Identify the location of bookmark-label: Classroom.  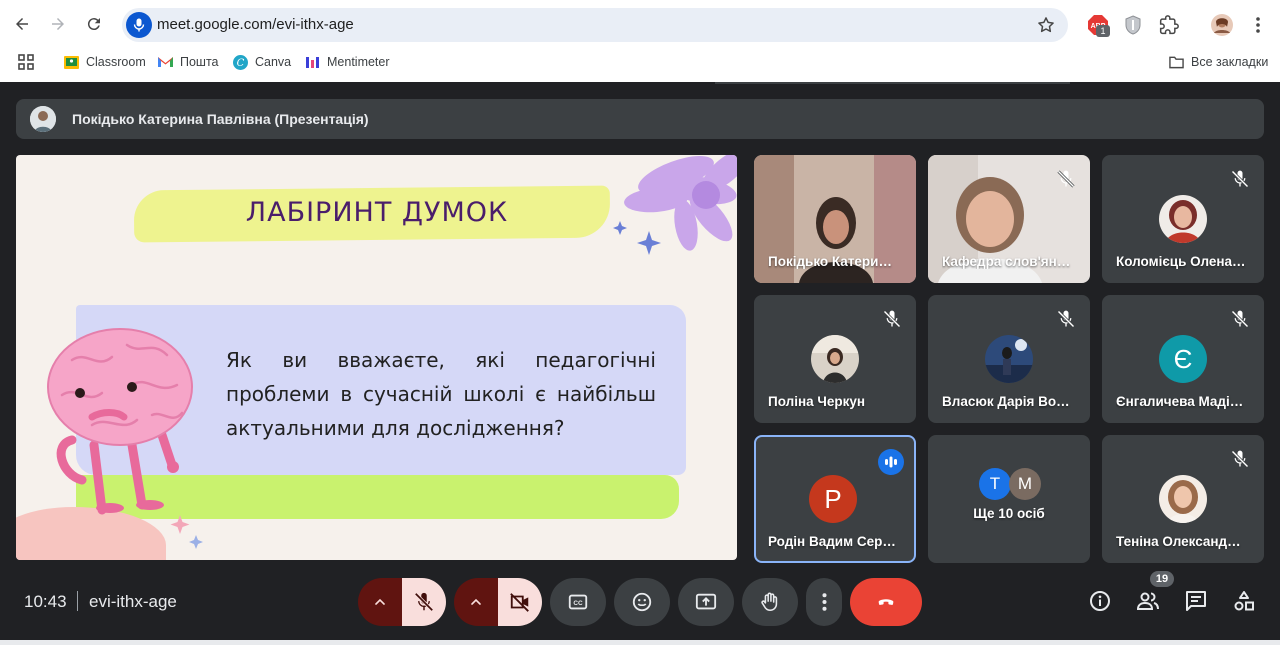
(116, 62).